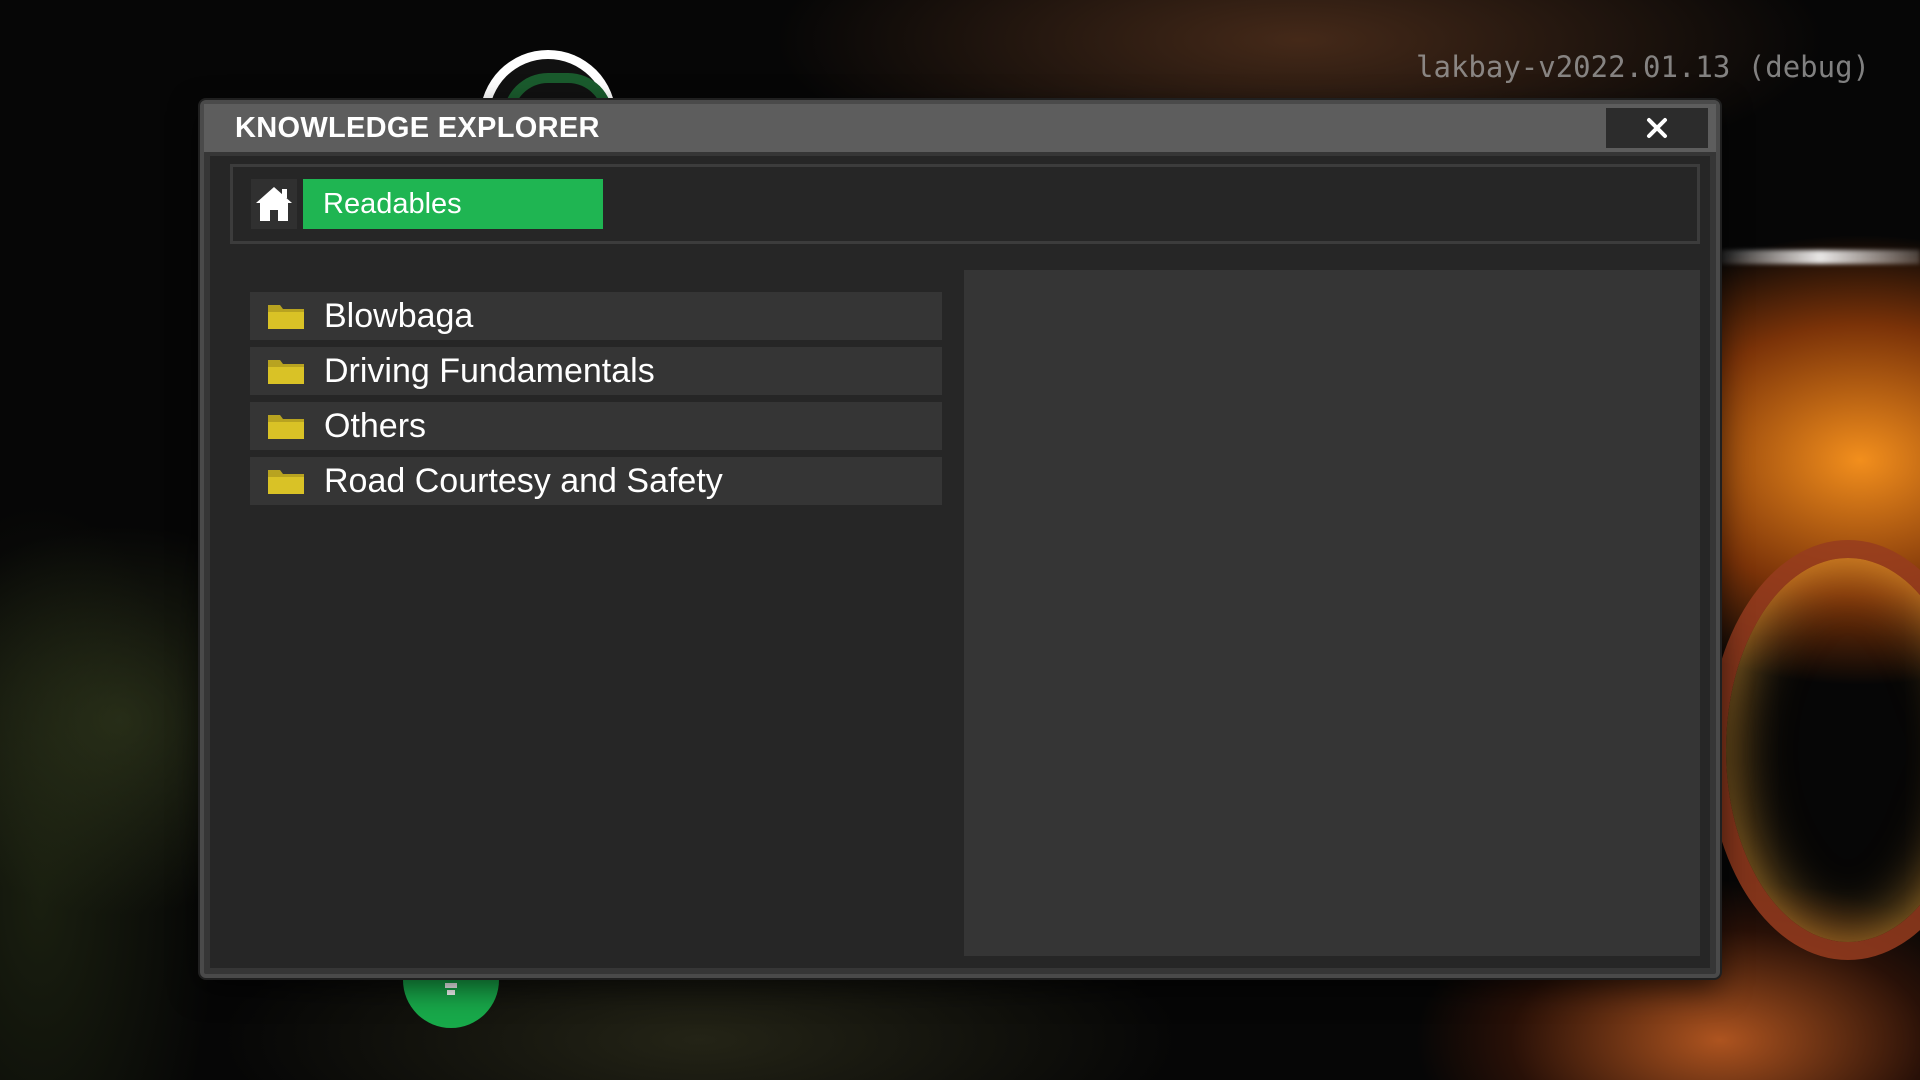 This screenshot has width=1920, height=1080. Describe the element at coordinates (489, 370) in the screenshot. I see `folder-label: Driving Fundamentals` at that location.